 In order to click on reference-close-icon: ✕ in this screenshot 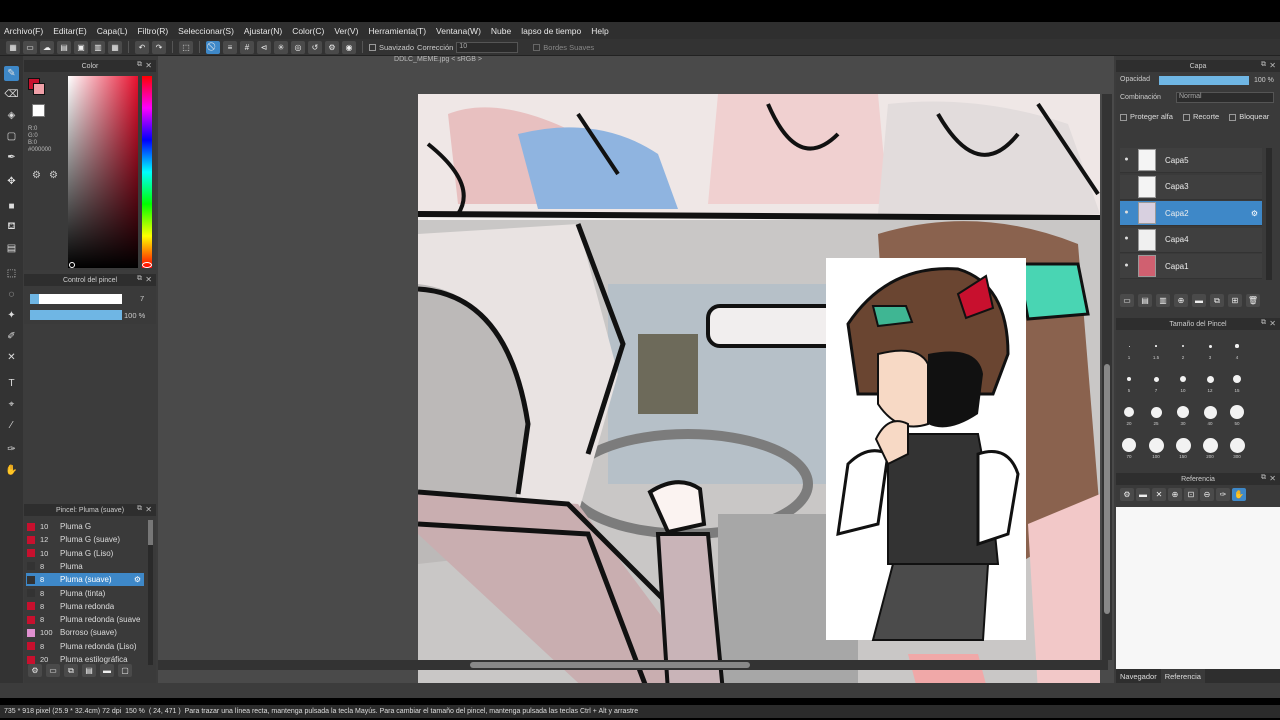, I will do `click(1159, 494)`.